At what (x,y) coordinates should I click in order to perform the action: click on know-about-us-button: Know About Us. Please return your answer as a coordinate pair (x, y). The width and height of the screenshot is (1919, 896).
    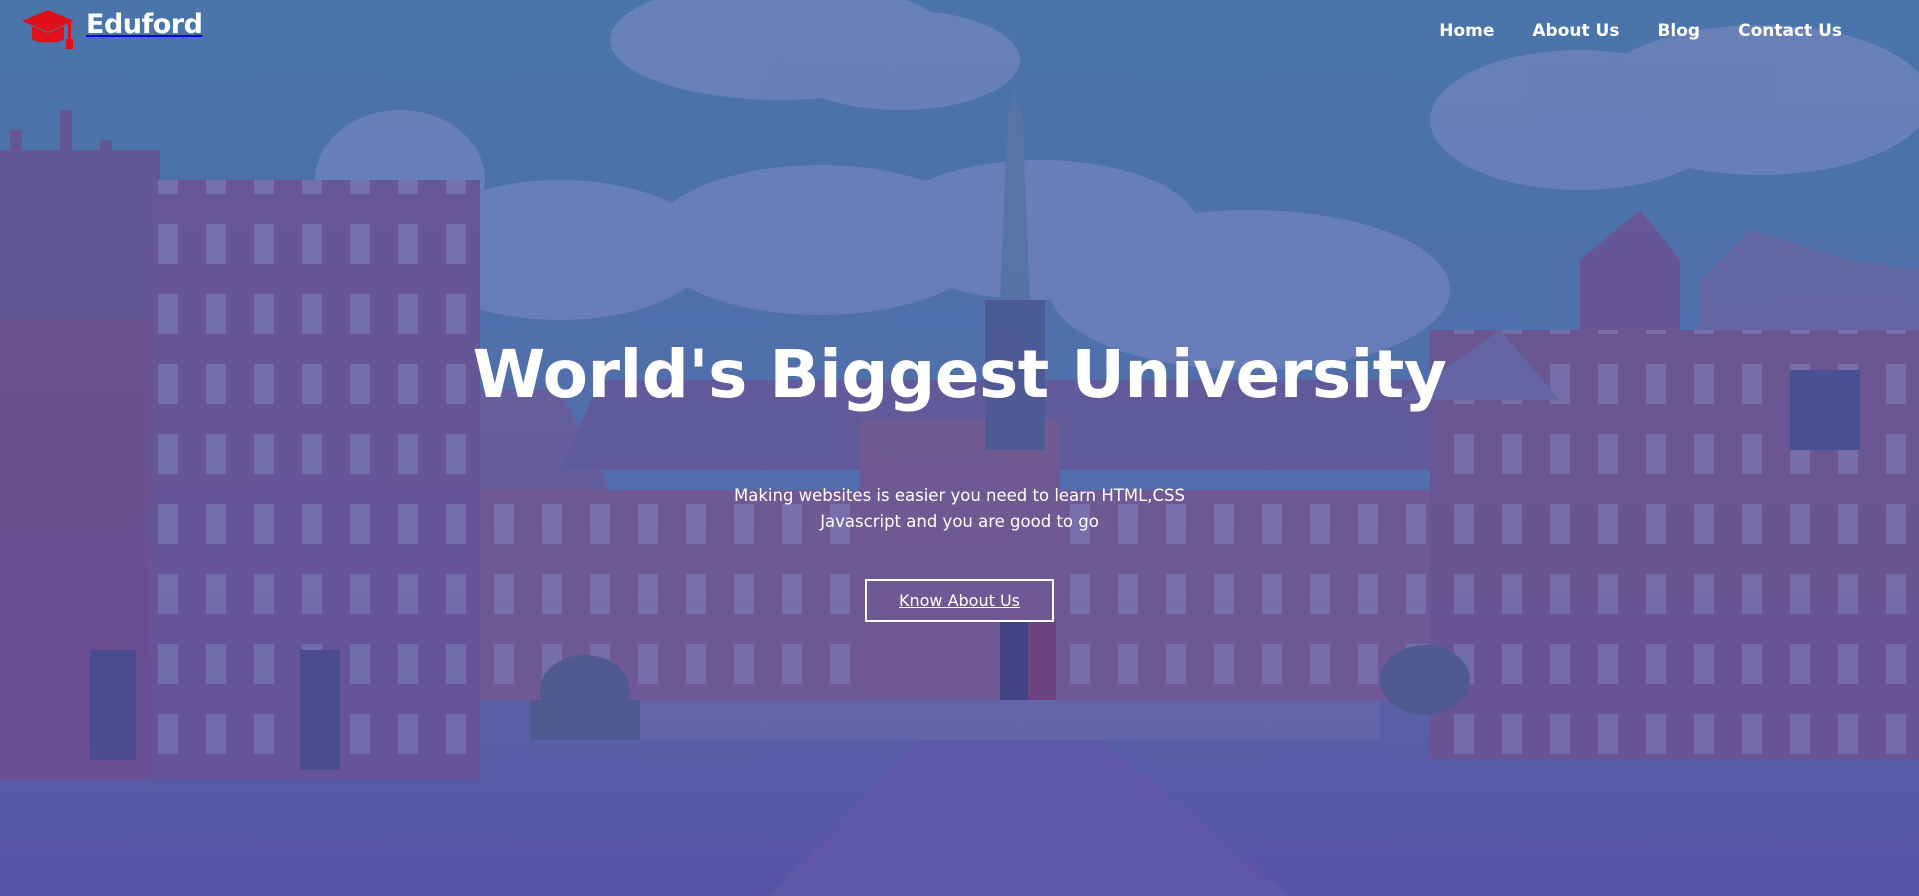
    Looking at the image, I should click on (959, 600).